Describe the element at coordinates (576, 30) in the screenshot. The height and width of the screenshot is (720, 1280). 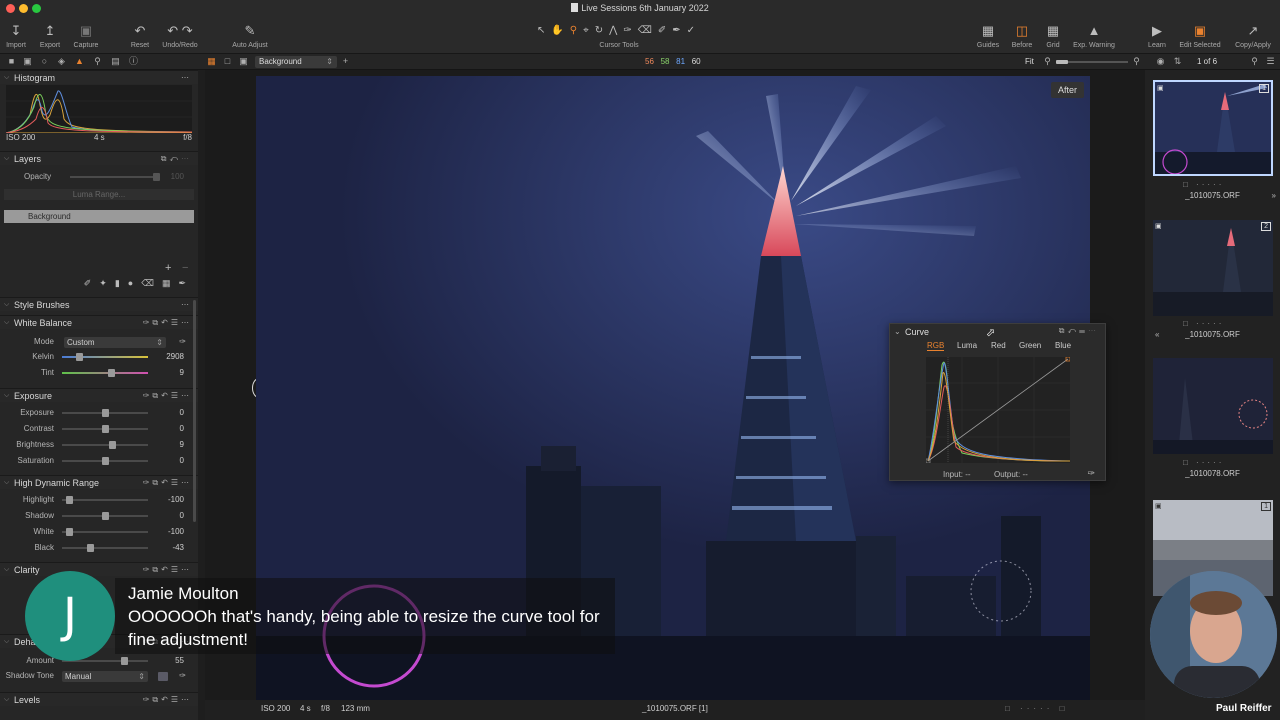
I see `zoom-icon: ⚲` at that location.